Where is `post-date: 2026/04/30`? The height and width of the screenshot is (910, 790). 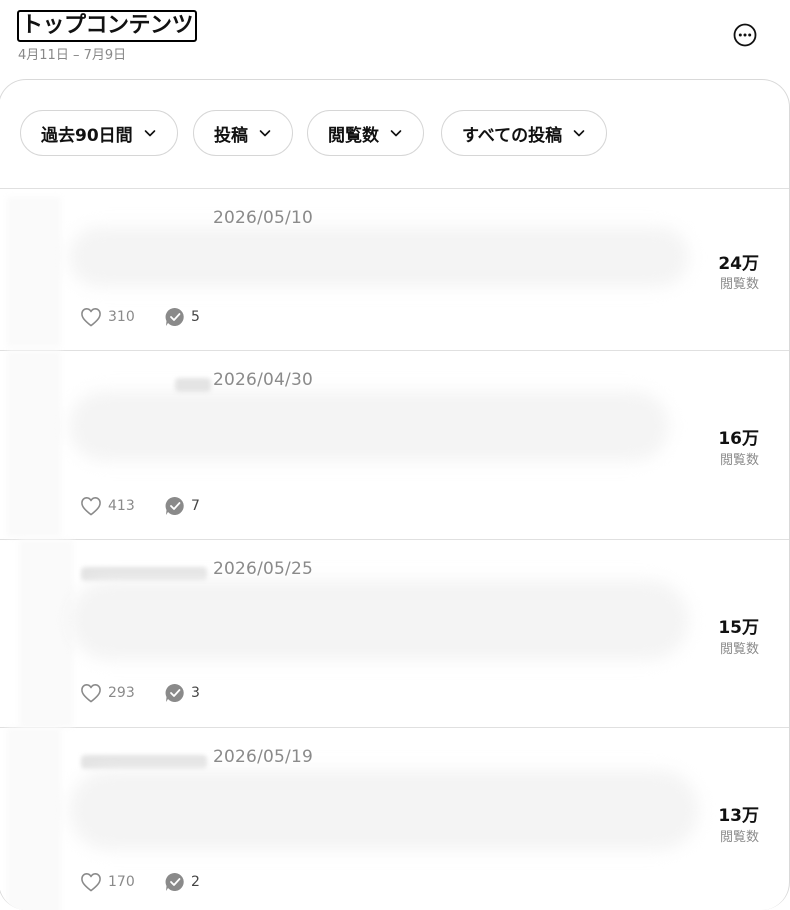 post-date: 2026/04/30 is located at coordinates (263, 380).